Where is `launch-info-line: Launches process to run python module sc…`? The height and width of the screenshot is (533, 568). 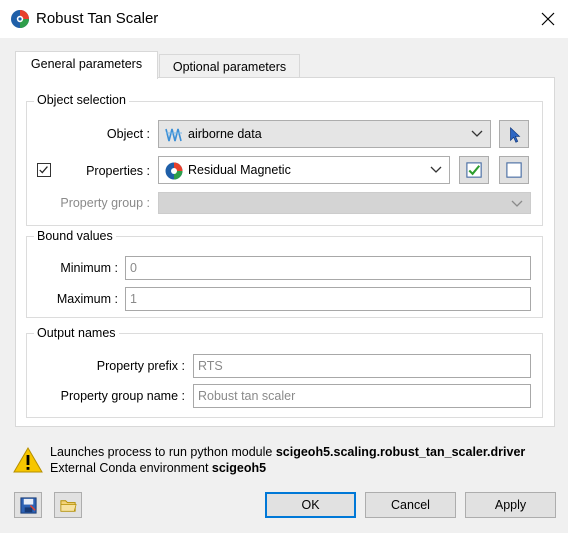
launch-info-line: Launches process to run python module sc… is located at coordinates (287, 452).